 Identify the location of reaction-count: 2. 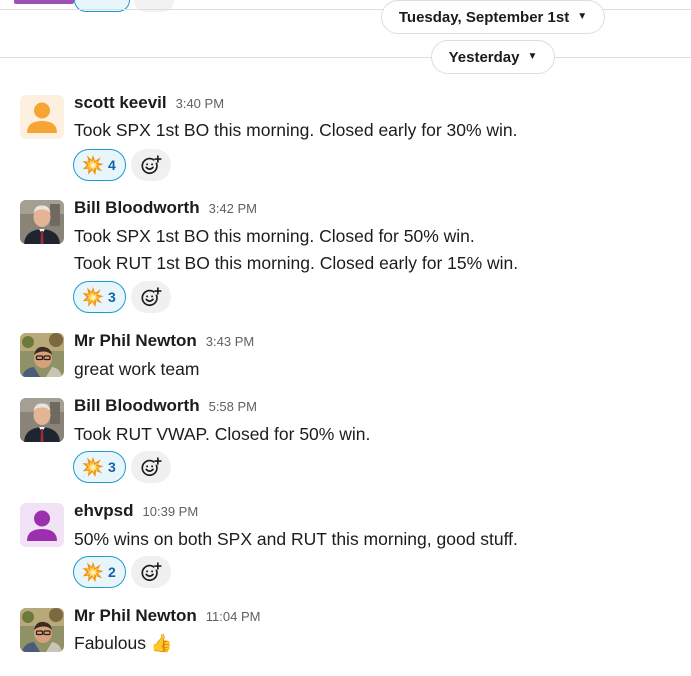
(112, 572).